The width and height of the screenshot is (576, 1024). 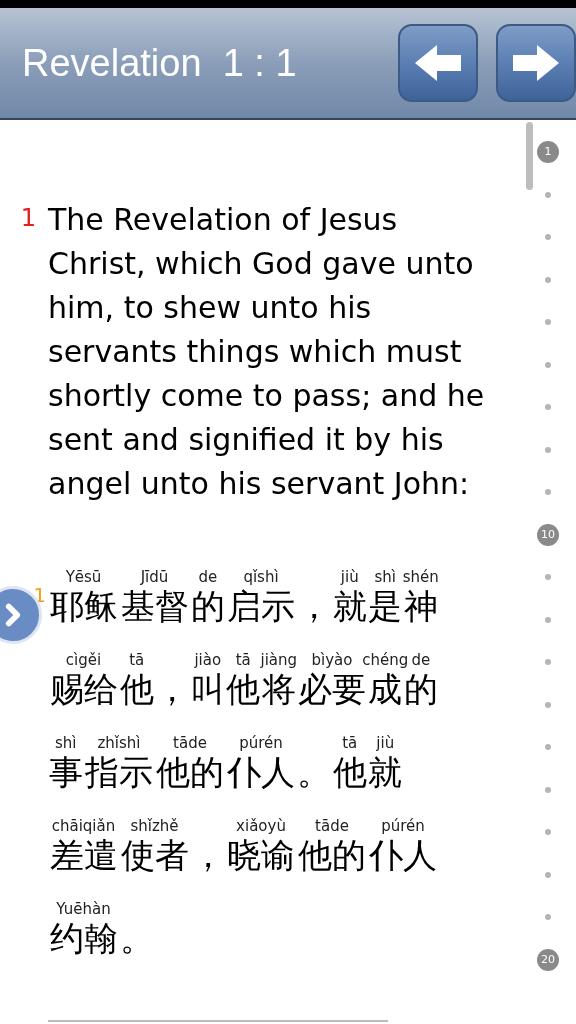 I want to click on pinyin-text: cìgěi, so click(x=83, y=660).